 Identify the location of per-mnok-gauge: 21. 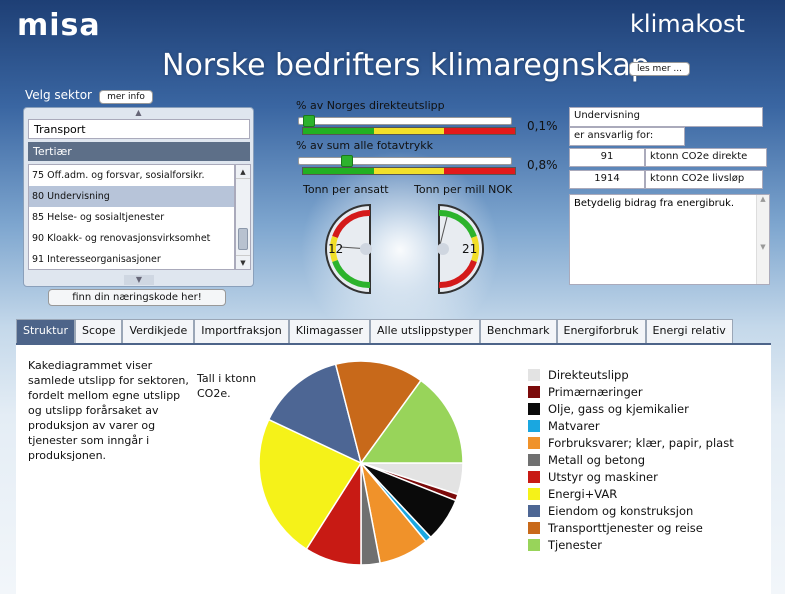
(460, 249).